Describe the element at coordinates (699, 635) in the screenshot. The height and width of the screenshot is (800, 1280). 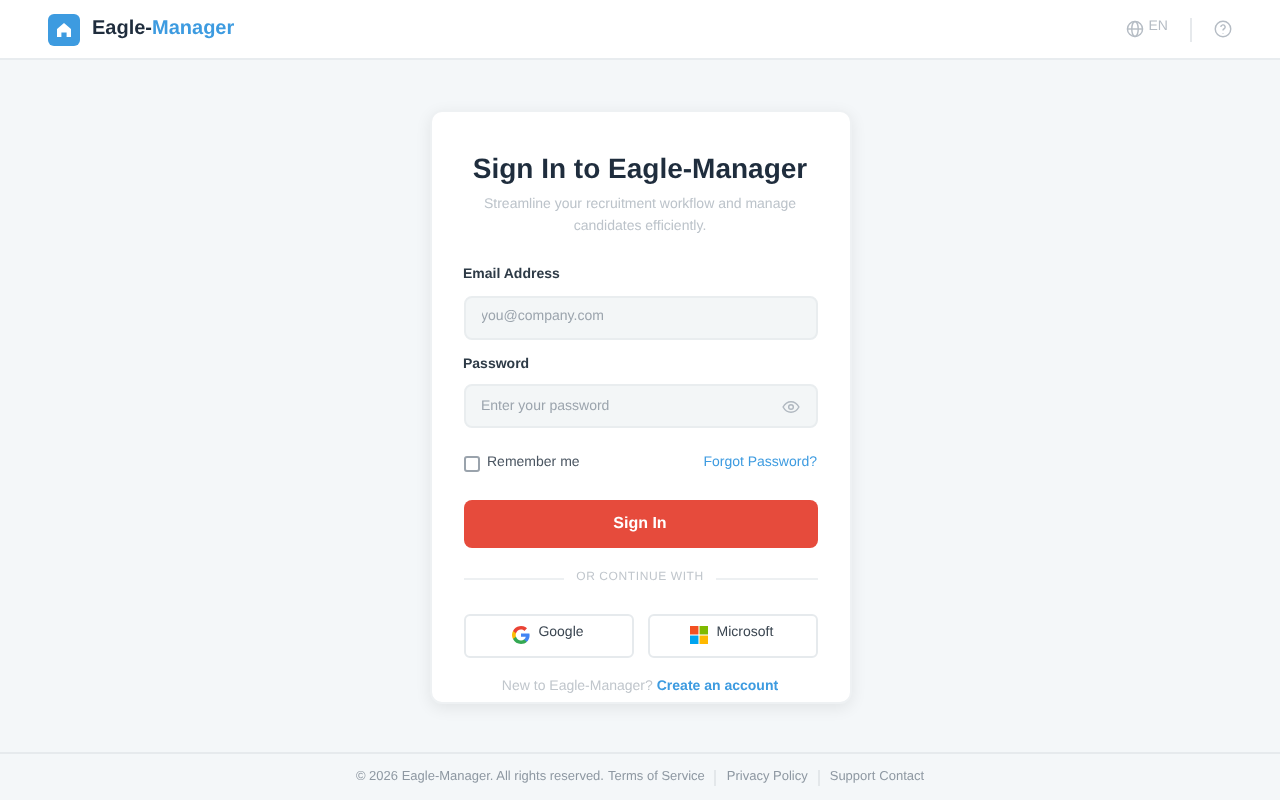
I see `microsoft-squares-icon` at that location.